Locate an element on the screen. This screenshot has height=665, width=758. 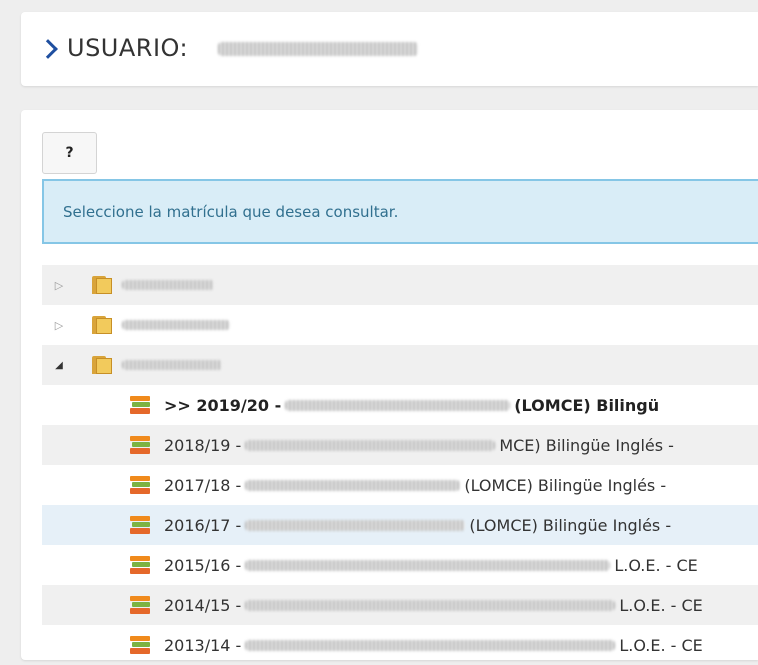
help-button: ? is located at coordinates (69, 153).